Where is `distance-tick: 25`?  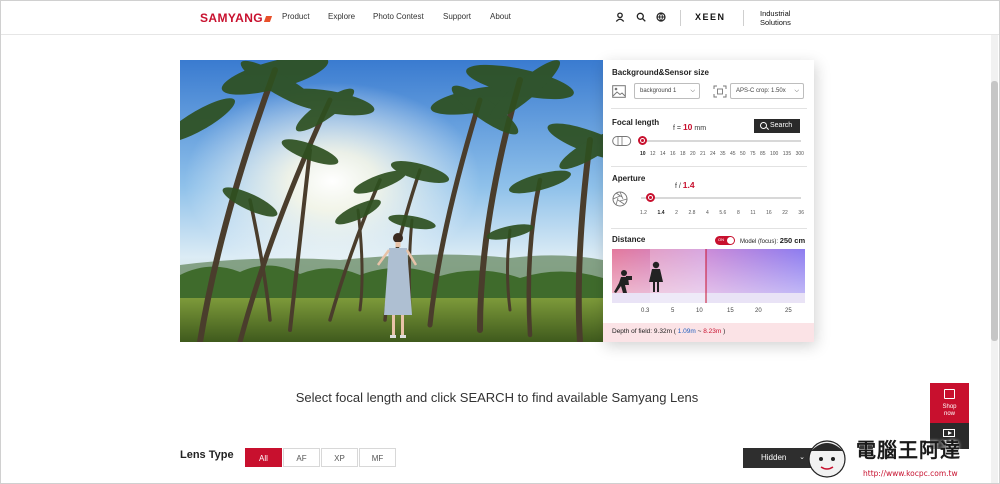 distance-tick: 25 is located at coordinates (788, 311).